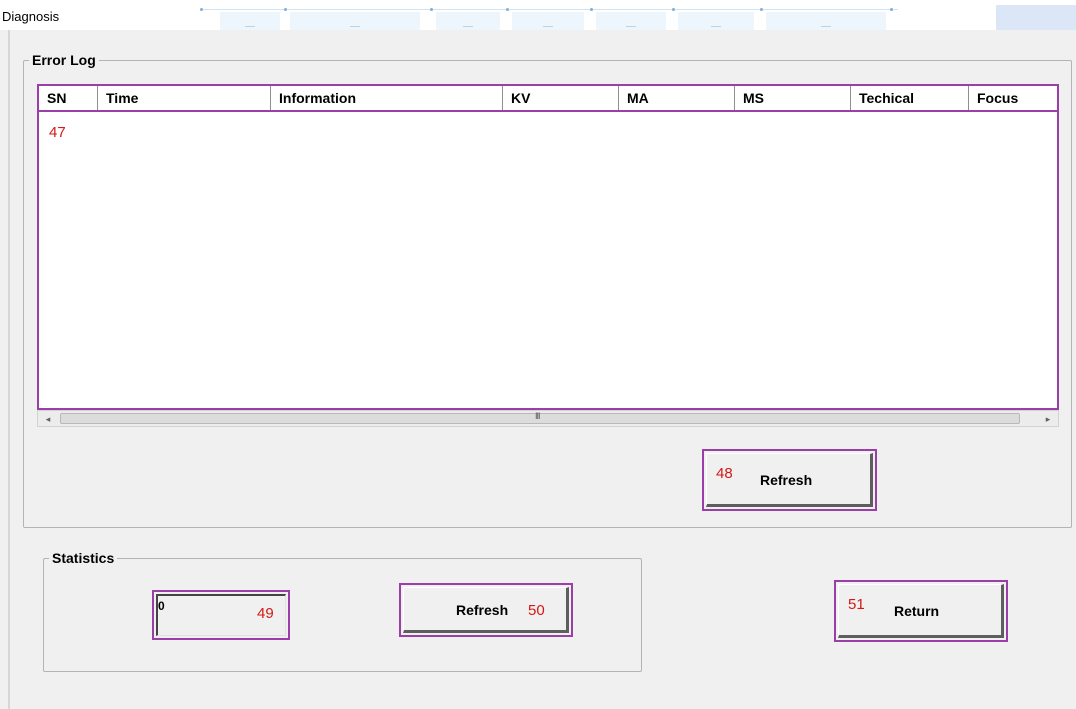  I want to click on scrollbar-thumb: III, so click(540, 417).